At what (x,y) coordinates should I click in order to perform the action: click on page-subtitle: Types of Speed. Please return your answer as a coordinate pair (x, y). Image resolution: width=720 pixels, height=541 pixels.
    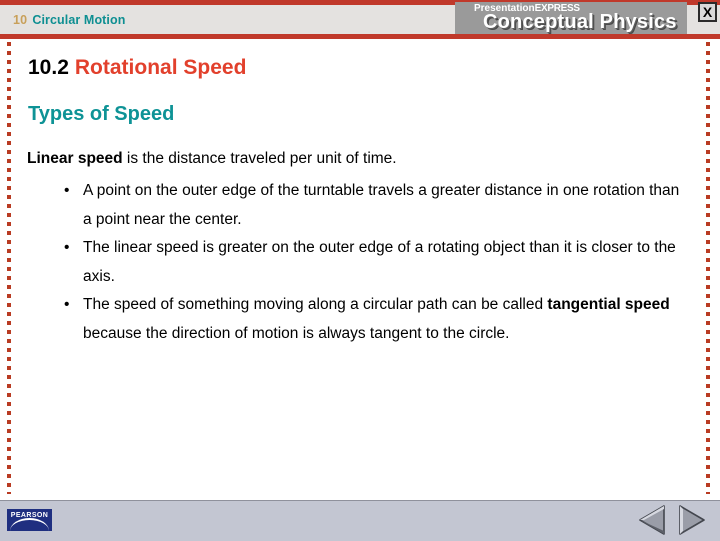
    Looking at the image, I should click on (101, 114).